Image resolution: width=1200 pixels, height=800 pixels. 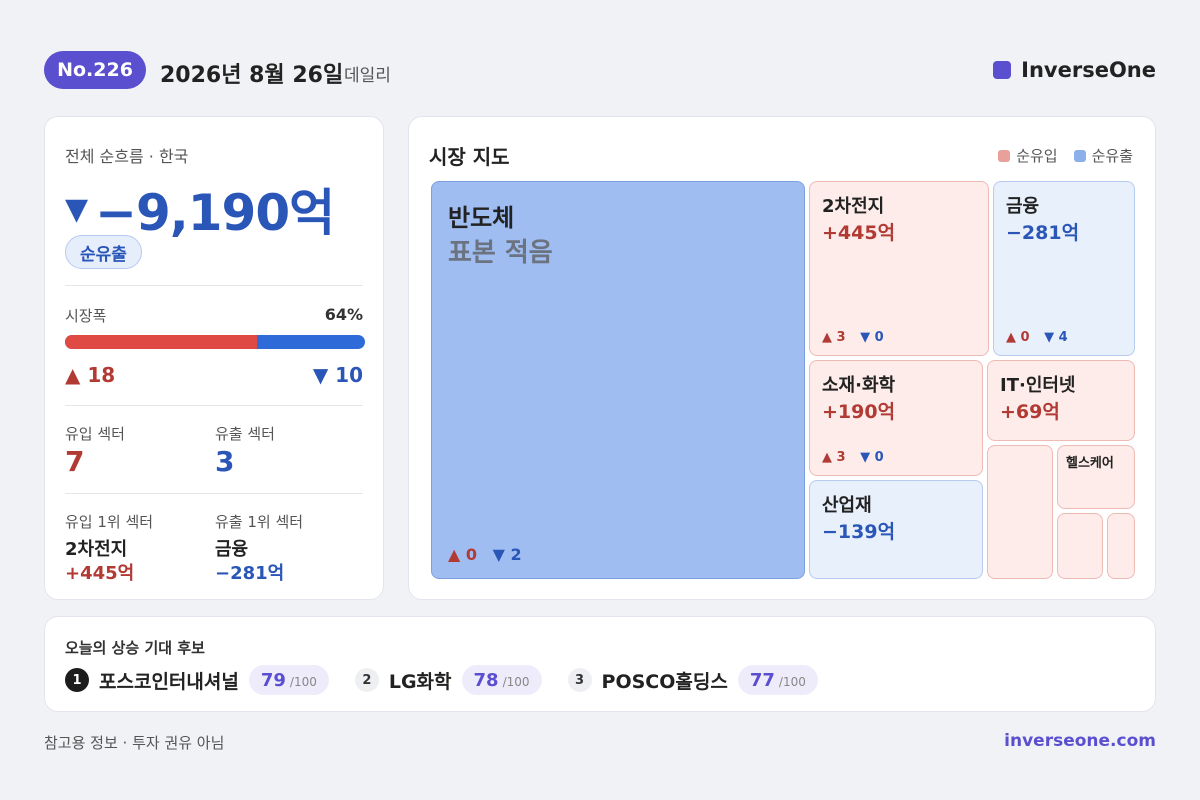 I want to click on advancers-count: ▲ 18, so click(x=90, y=375).